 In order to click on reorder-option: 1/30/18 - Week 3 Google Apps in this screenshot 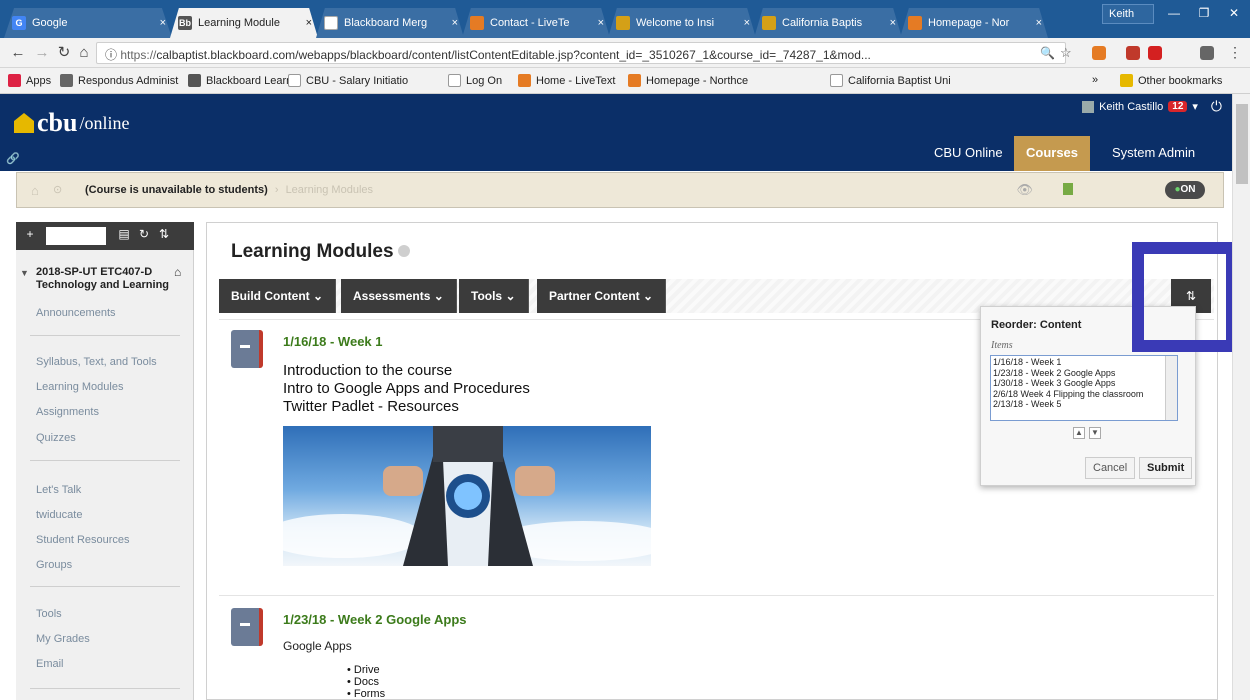, I will do `click(1084, 383)`.